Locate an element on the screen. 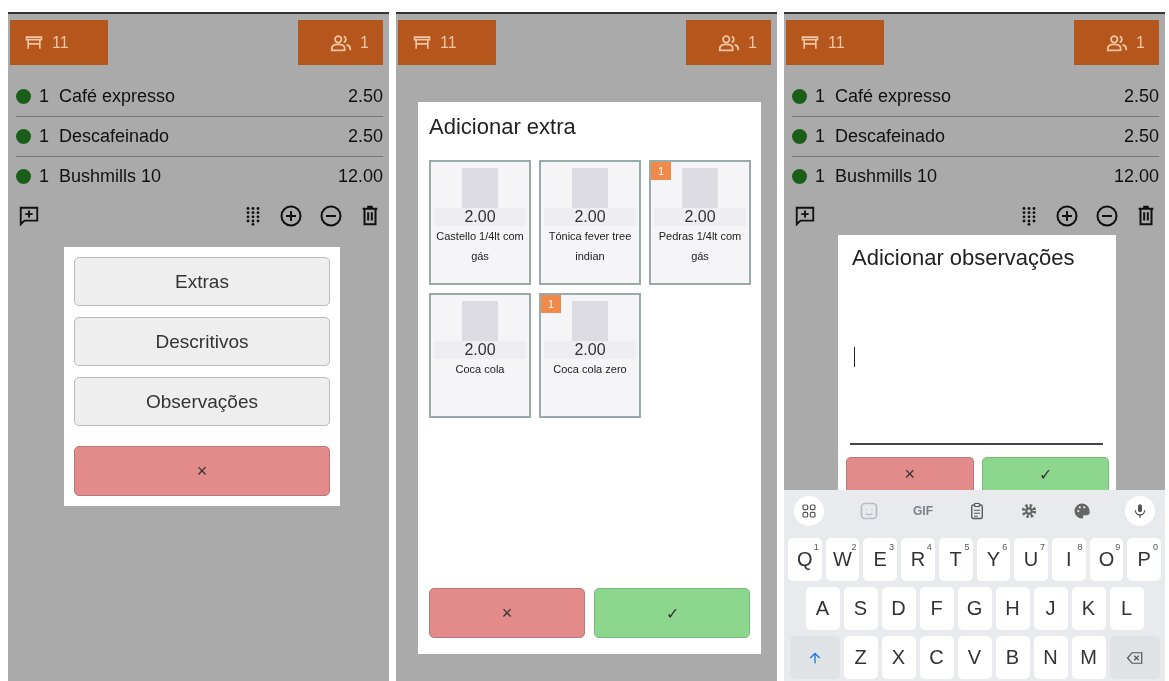 The height and width of the screenshot is (681, 1169). apps-button is located at coordinates (809, 511).